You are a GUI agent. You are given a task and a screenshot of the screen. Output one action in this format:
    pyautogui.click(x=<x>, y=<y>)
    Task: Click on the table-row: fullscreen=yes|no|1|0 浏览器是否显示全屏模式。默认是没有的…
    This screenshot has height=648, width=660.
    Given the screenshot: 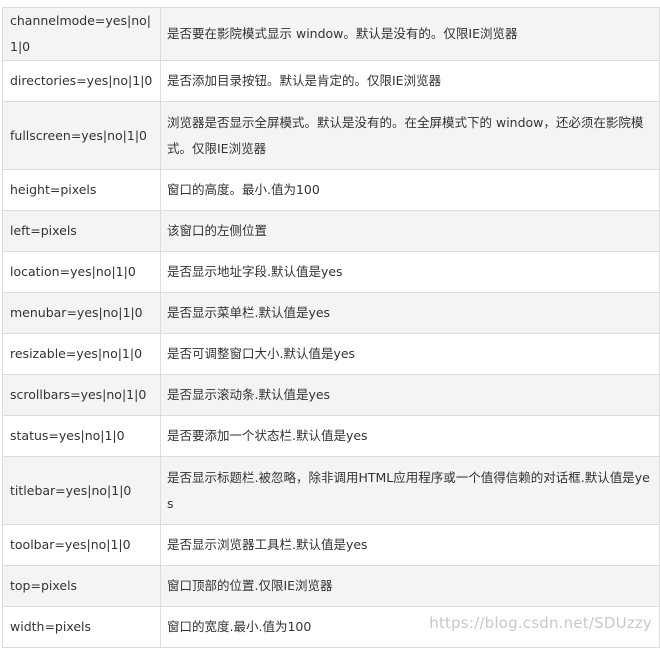 What is the action you would take?
    pyautogui.click(x=331, y=135)
    